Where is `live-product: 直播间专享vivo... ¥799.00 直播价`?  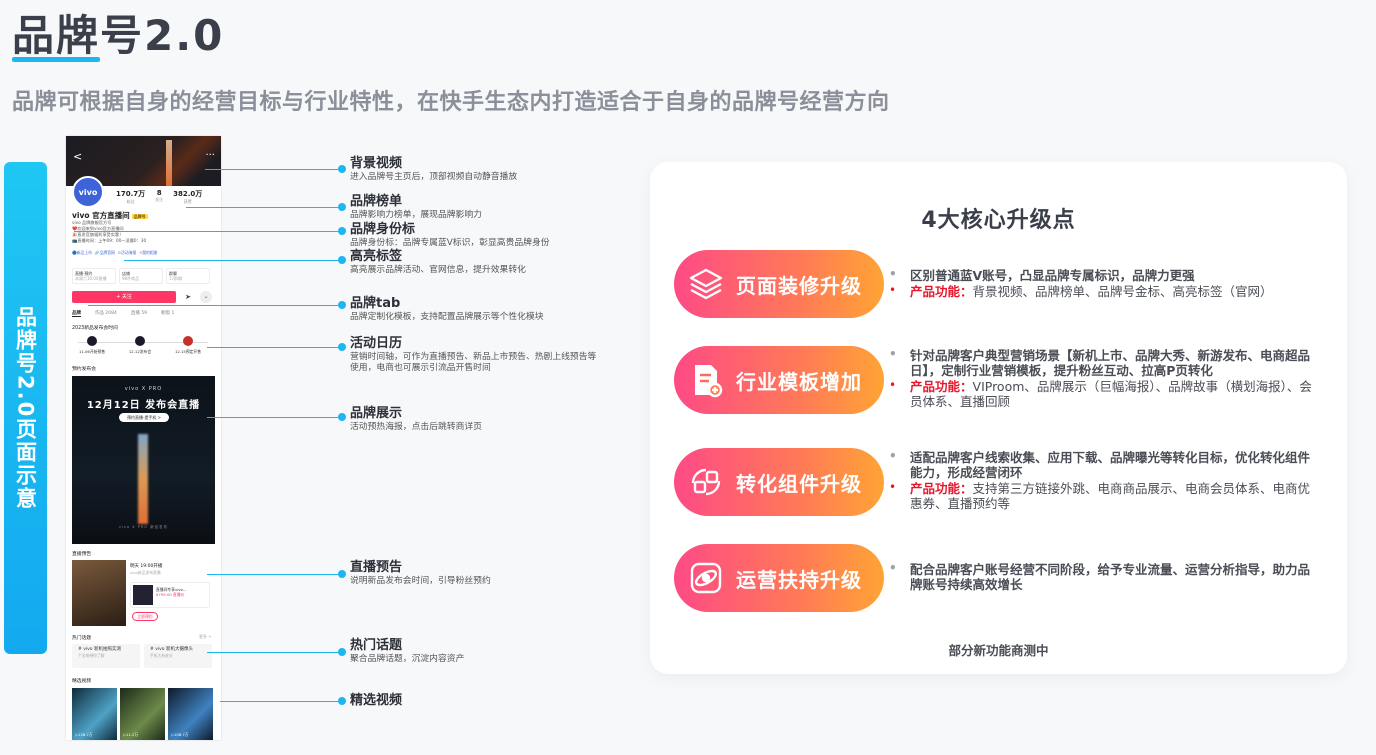
live-product: 直播间专享vivo... ¥799.00 直播价 is located at coordinates (170, 595).